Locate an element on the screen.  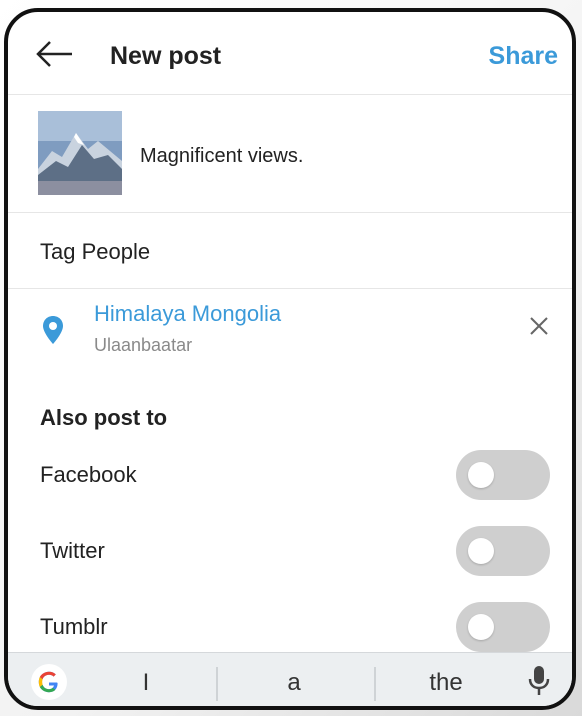
location-name: Himalaya Mongolia is located at coordinates (187, 314).